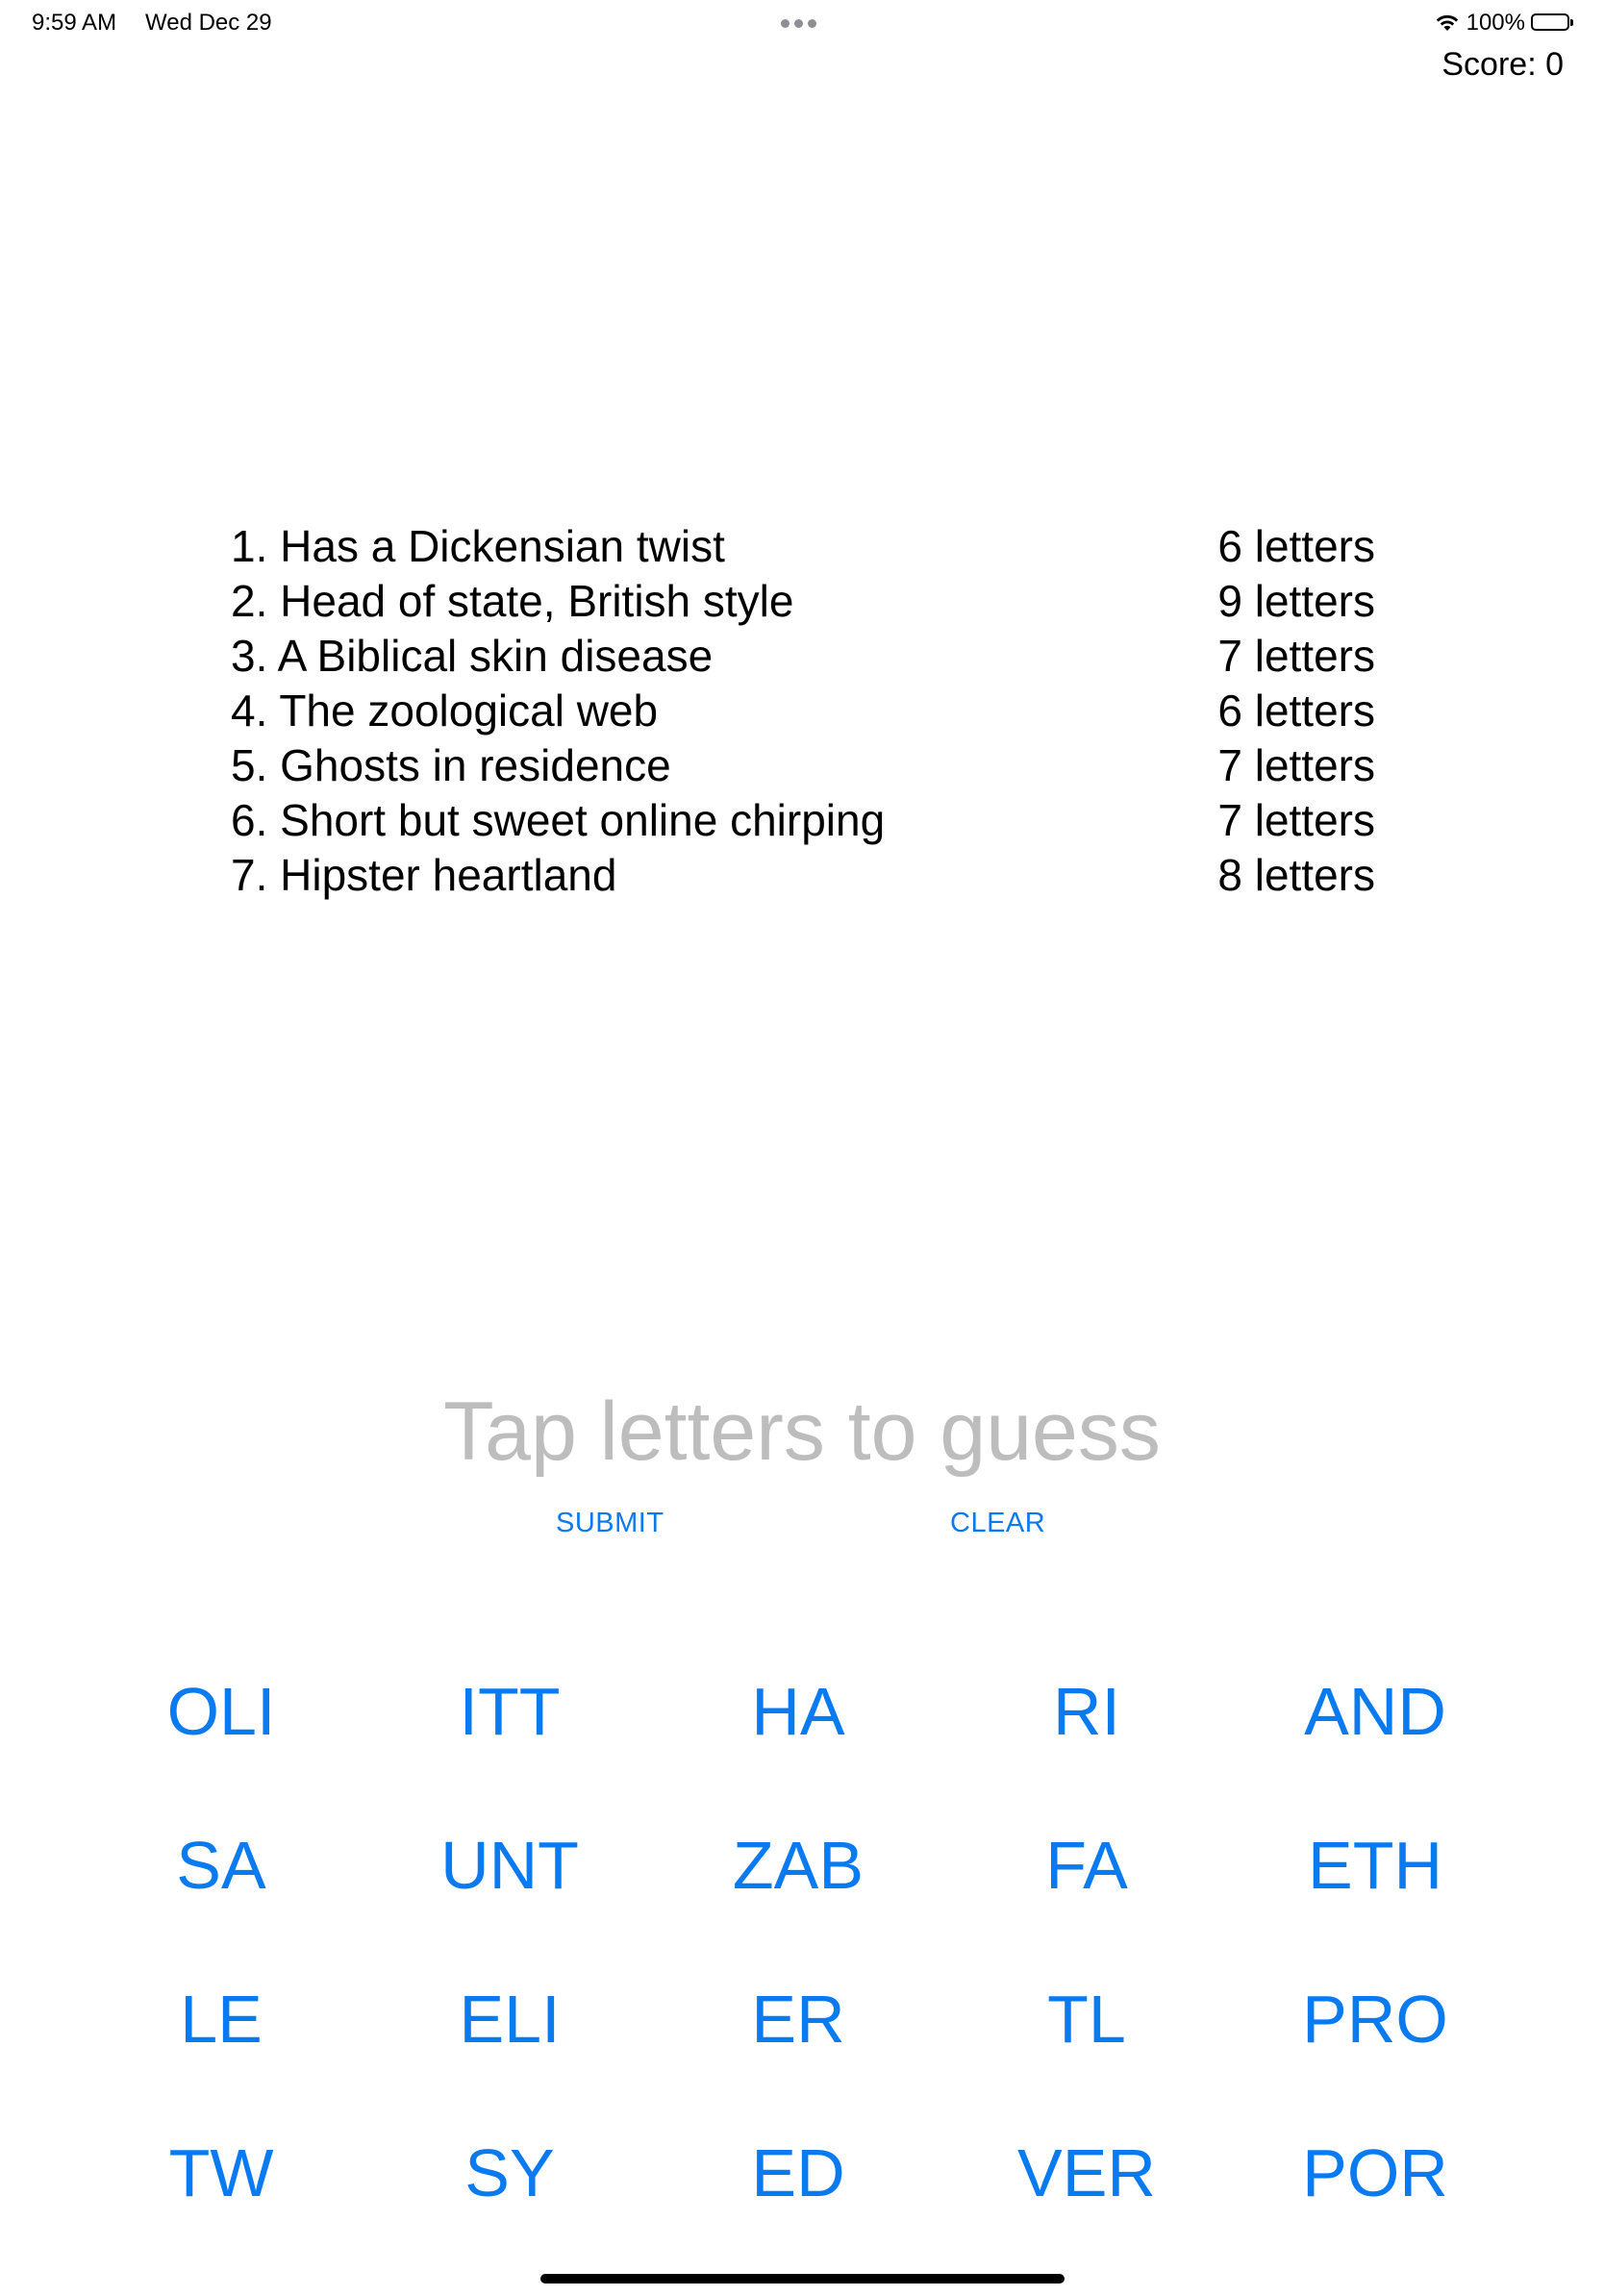  I want to click on clue-row: 5. Ghosts in residence 7 letters, so click(803, 765).